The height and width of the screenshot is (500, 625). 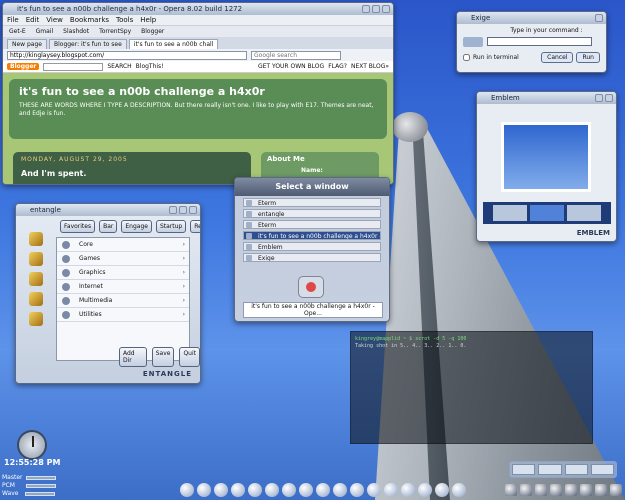 I want to click on blogger-logo: Blogger, so click(x=23, y=66).